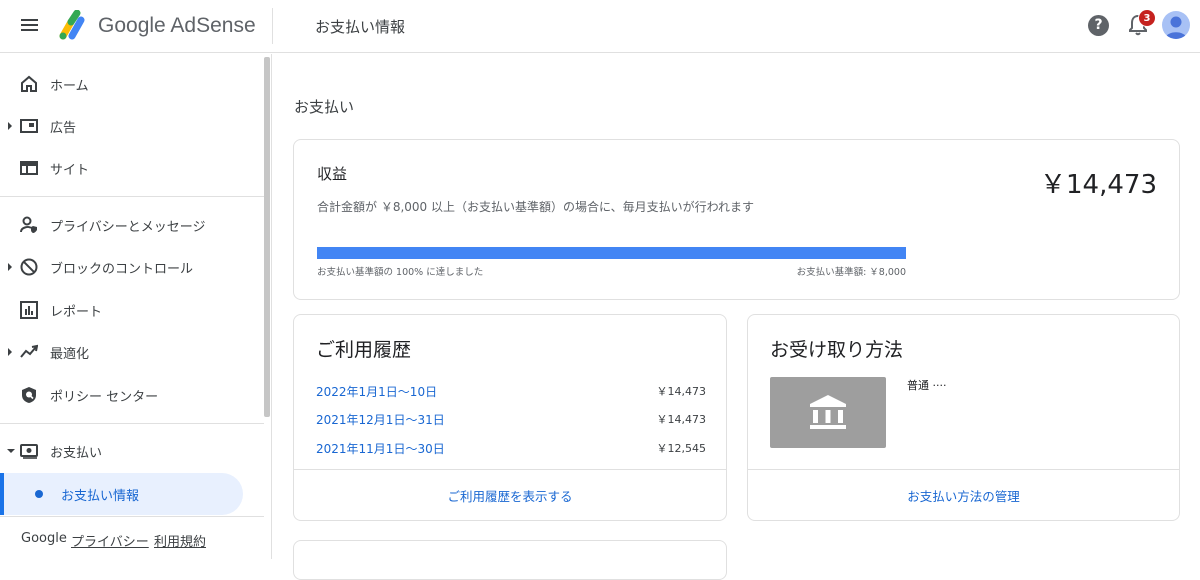 This screenshot has height=580, width=1200. I want to click on sidebar-item-payments: お支払い, so click(132, 451).